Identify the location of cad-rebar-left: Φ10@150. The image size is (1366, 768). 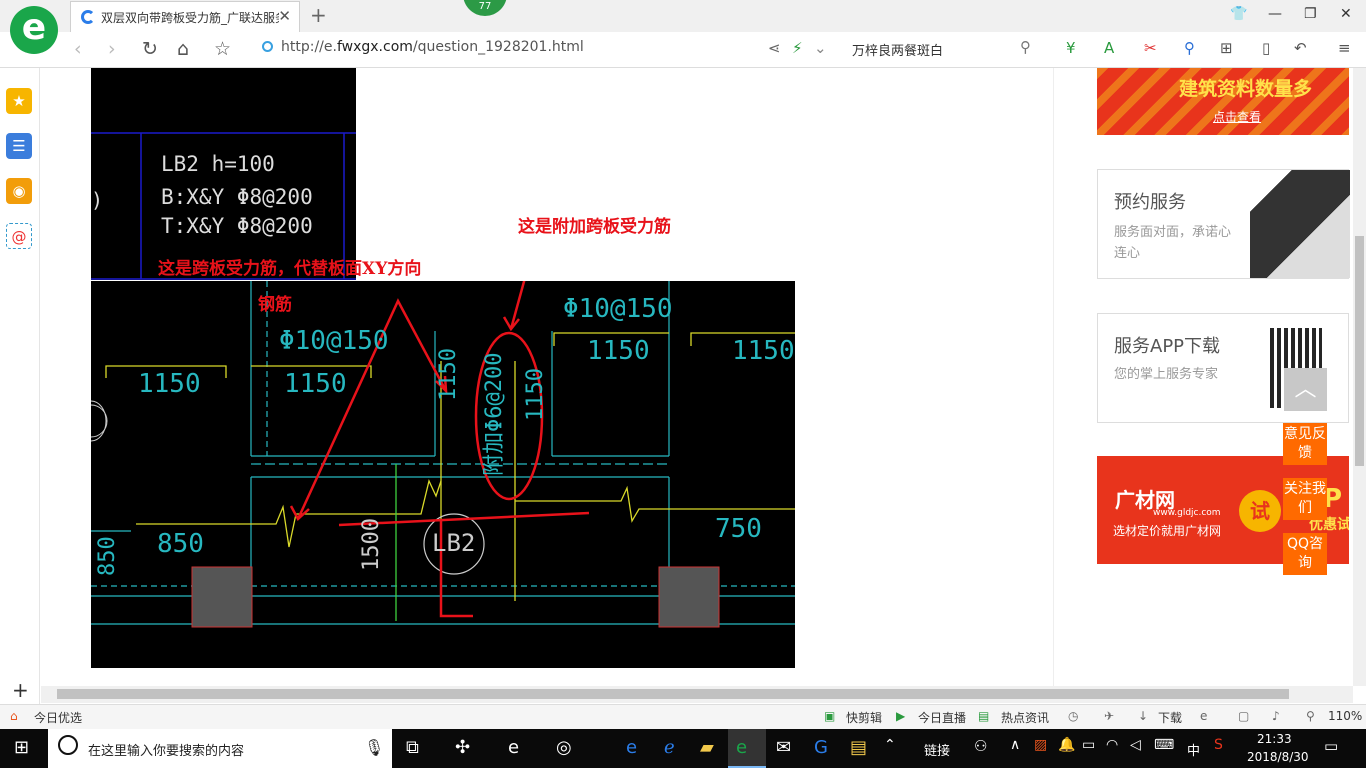
(334, 341).